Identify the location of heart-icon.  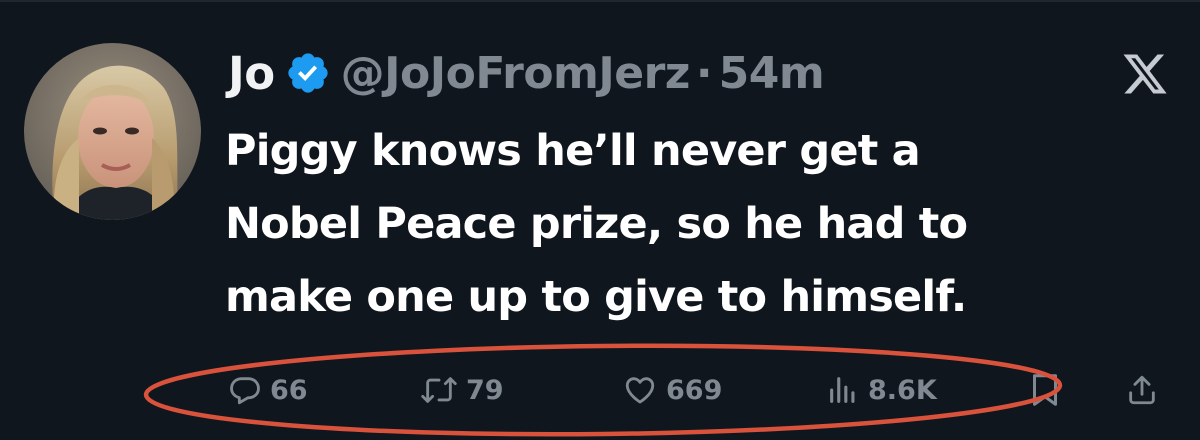
(640, 390).